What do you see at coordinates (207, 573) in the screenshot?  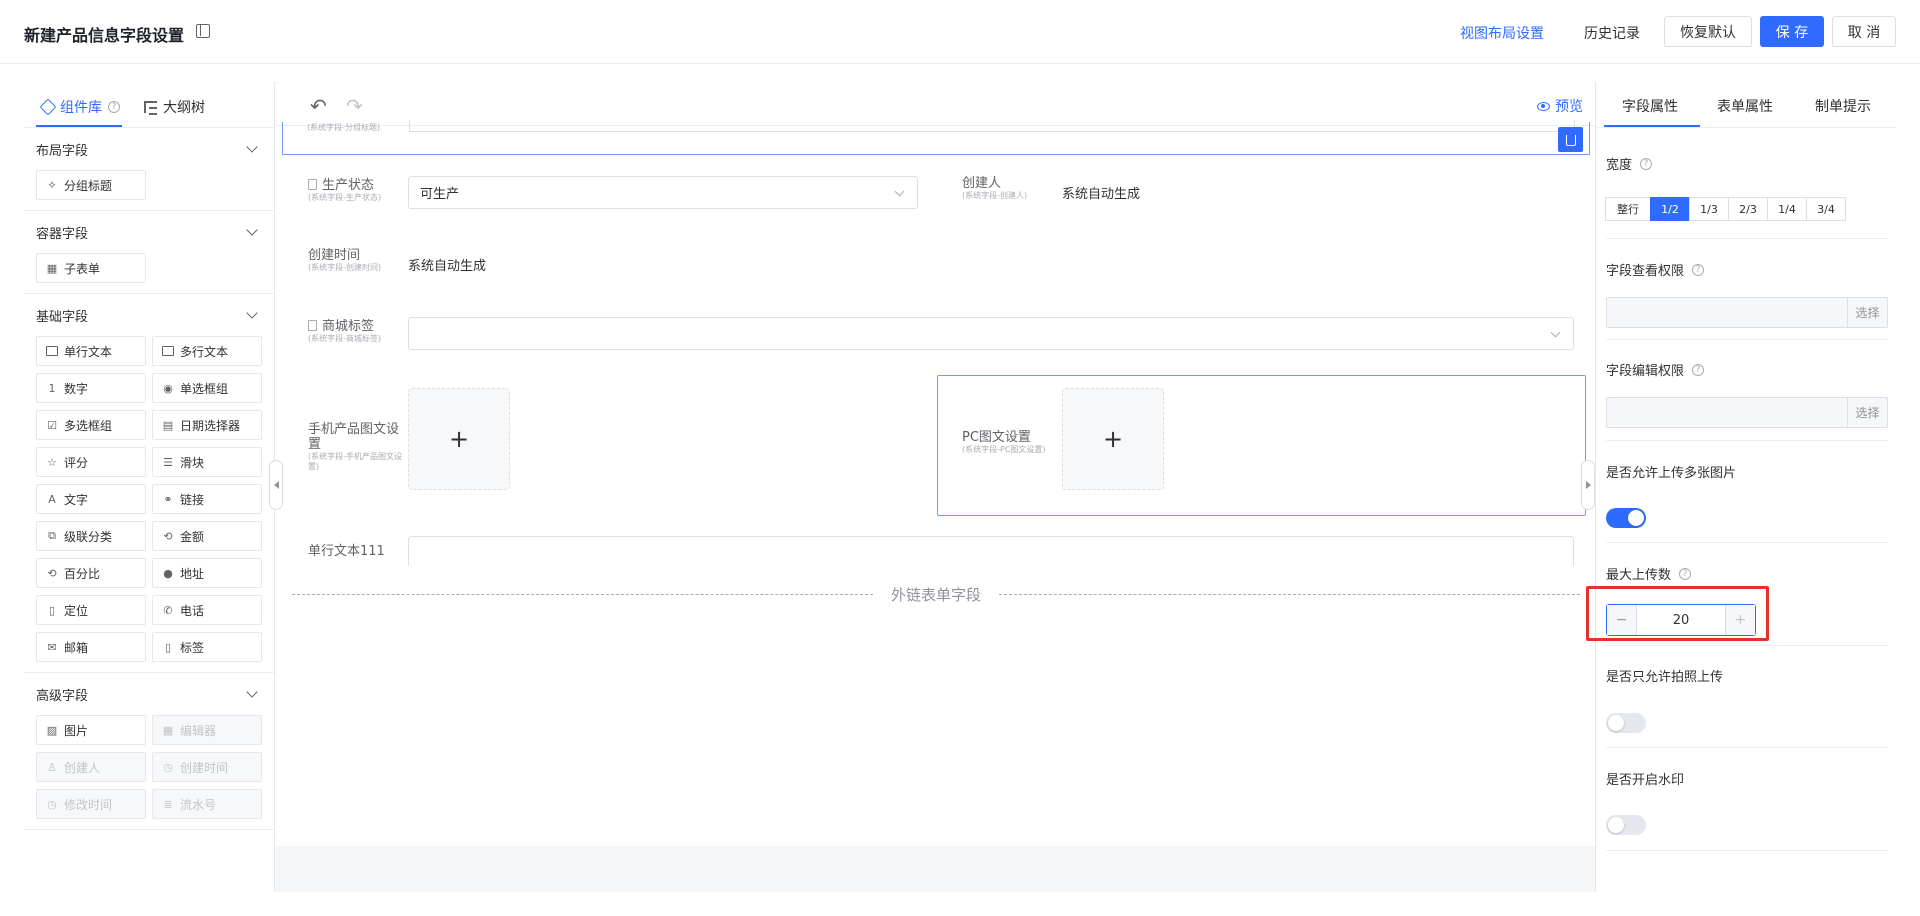 I see `component-item: ● 地址` at bounding box center [207, 573].